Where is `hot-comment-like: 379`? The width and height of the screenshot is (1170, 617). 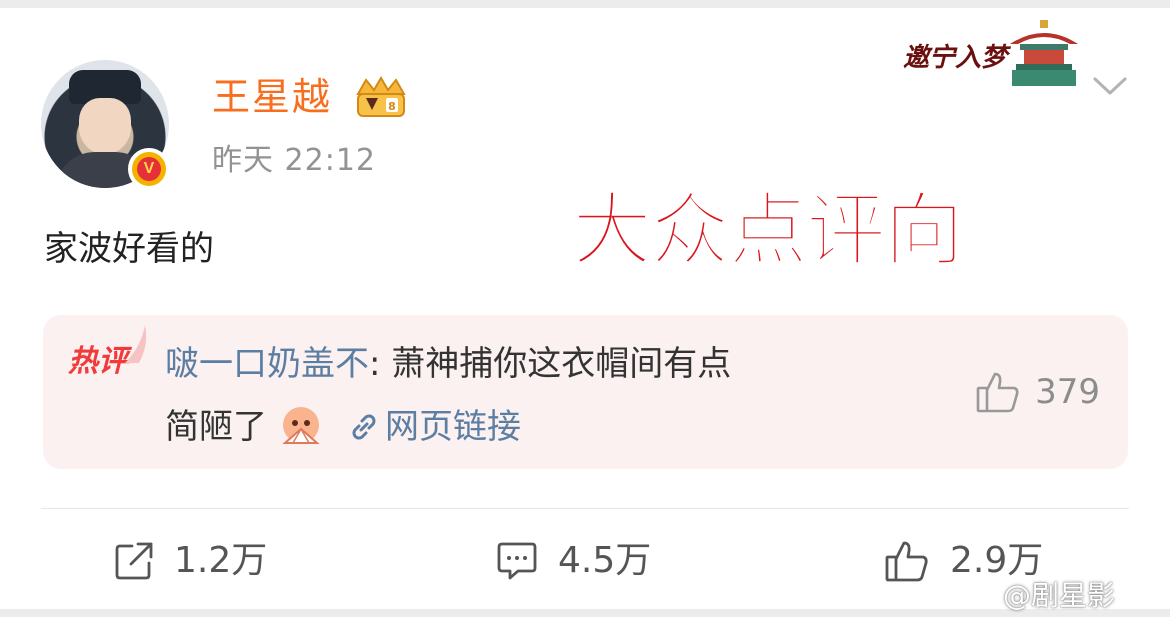 hot-comment-like: 379 is located at coordinates (1037, 392).